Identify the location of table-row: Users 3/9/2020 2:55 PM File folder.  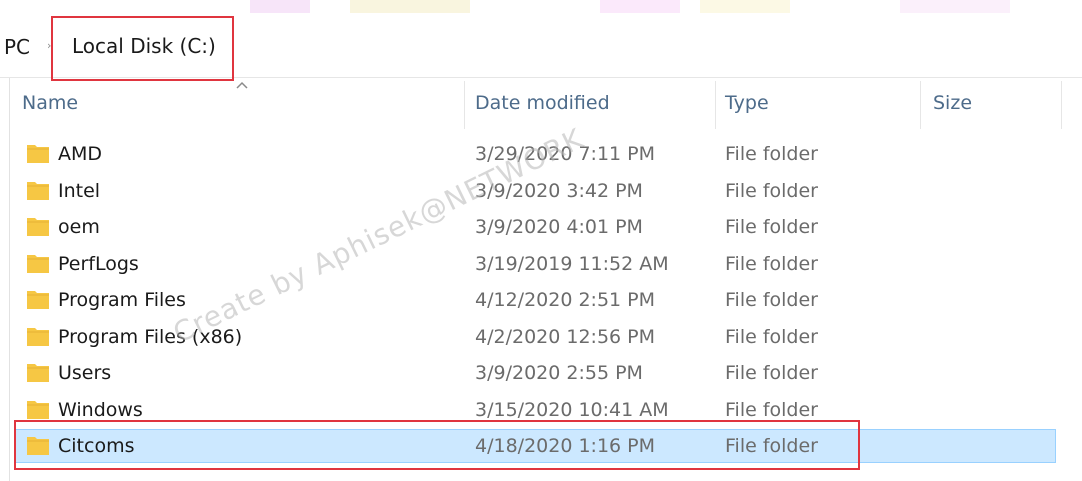
(537, 373).